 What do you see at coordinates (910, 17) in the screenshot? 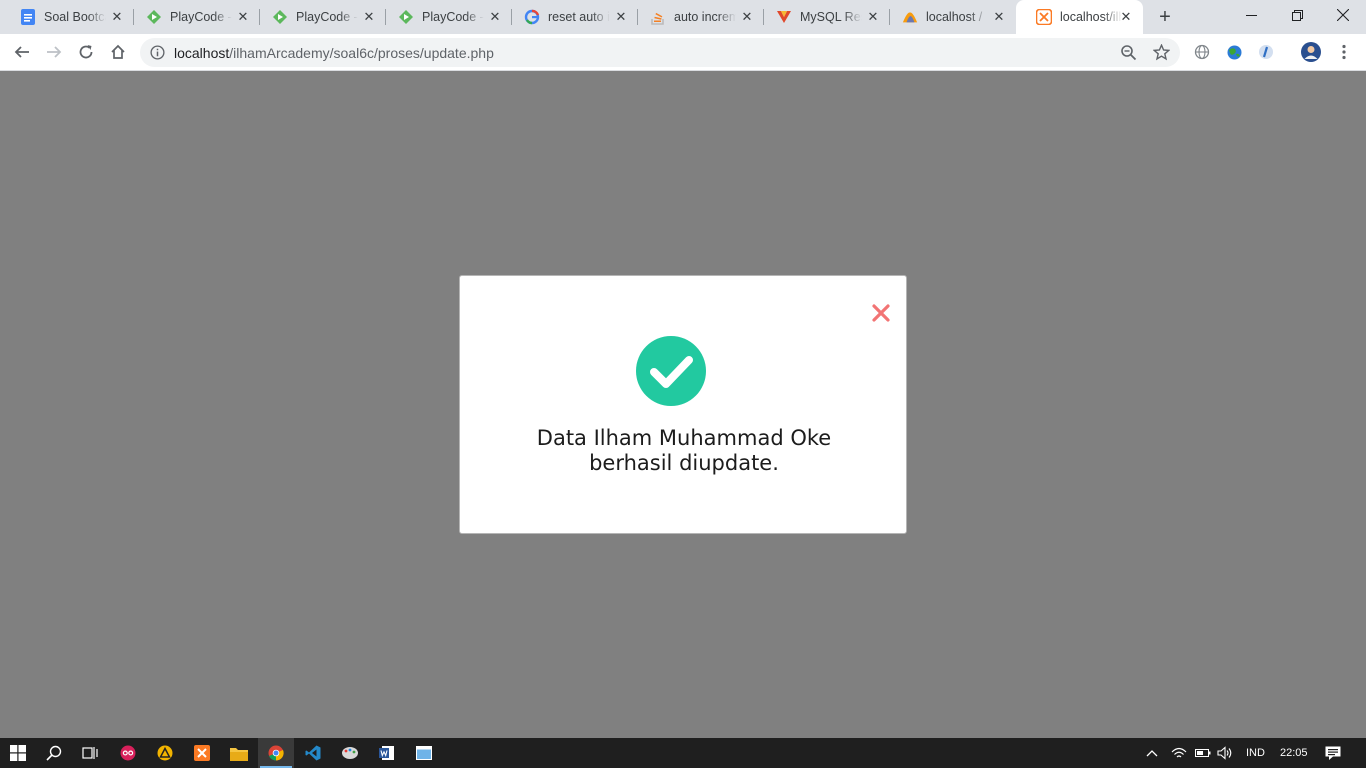
I see `phpmyadmin-icon` at bounding box center [910, 17].